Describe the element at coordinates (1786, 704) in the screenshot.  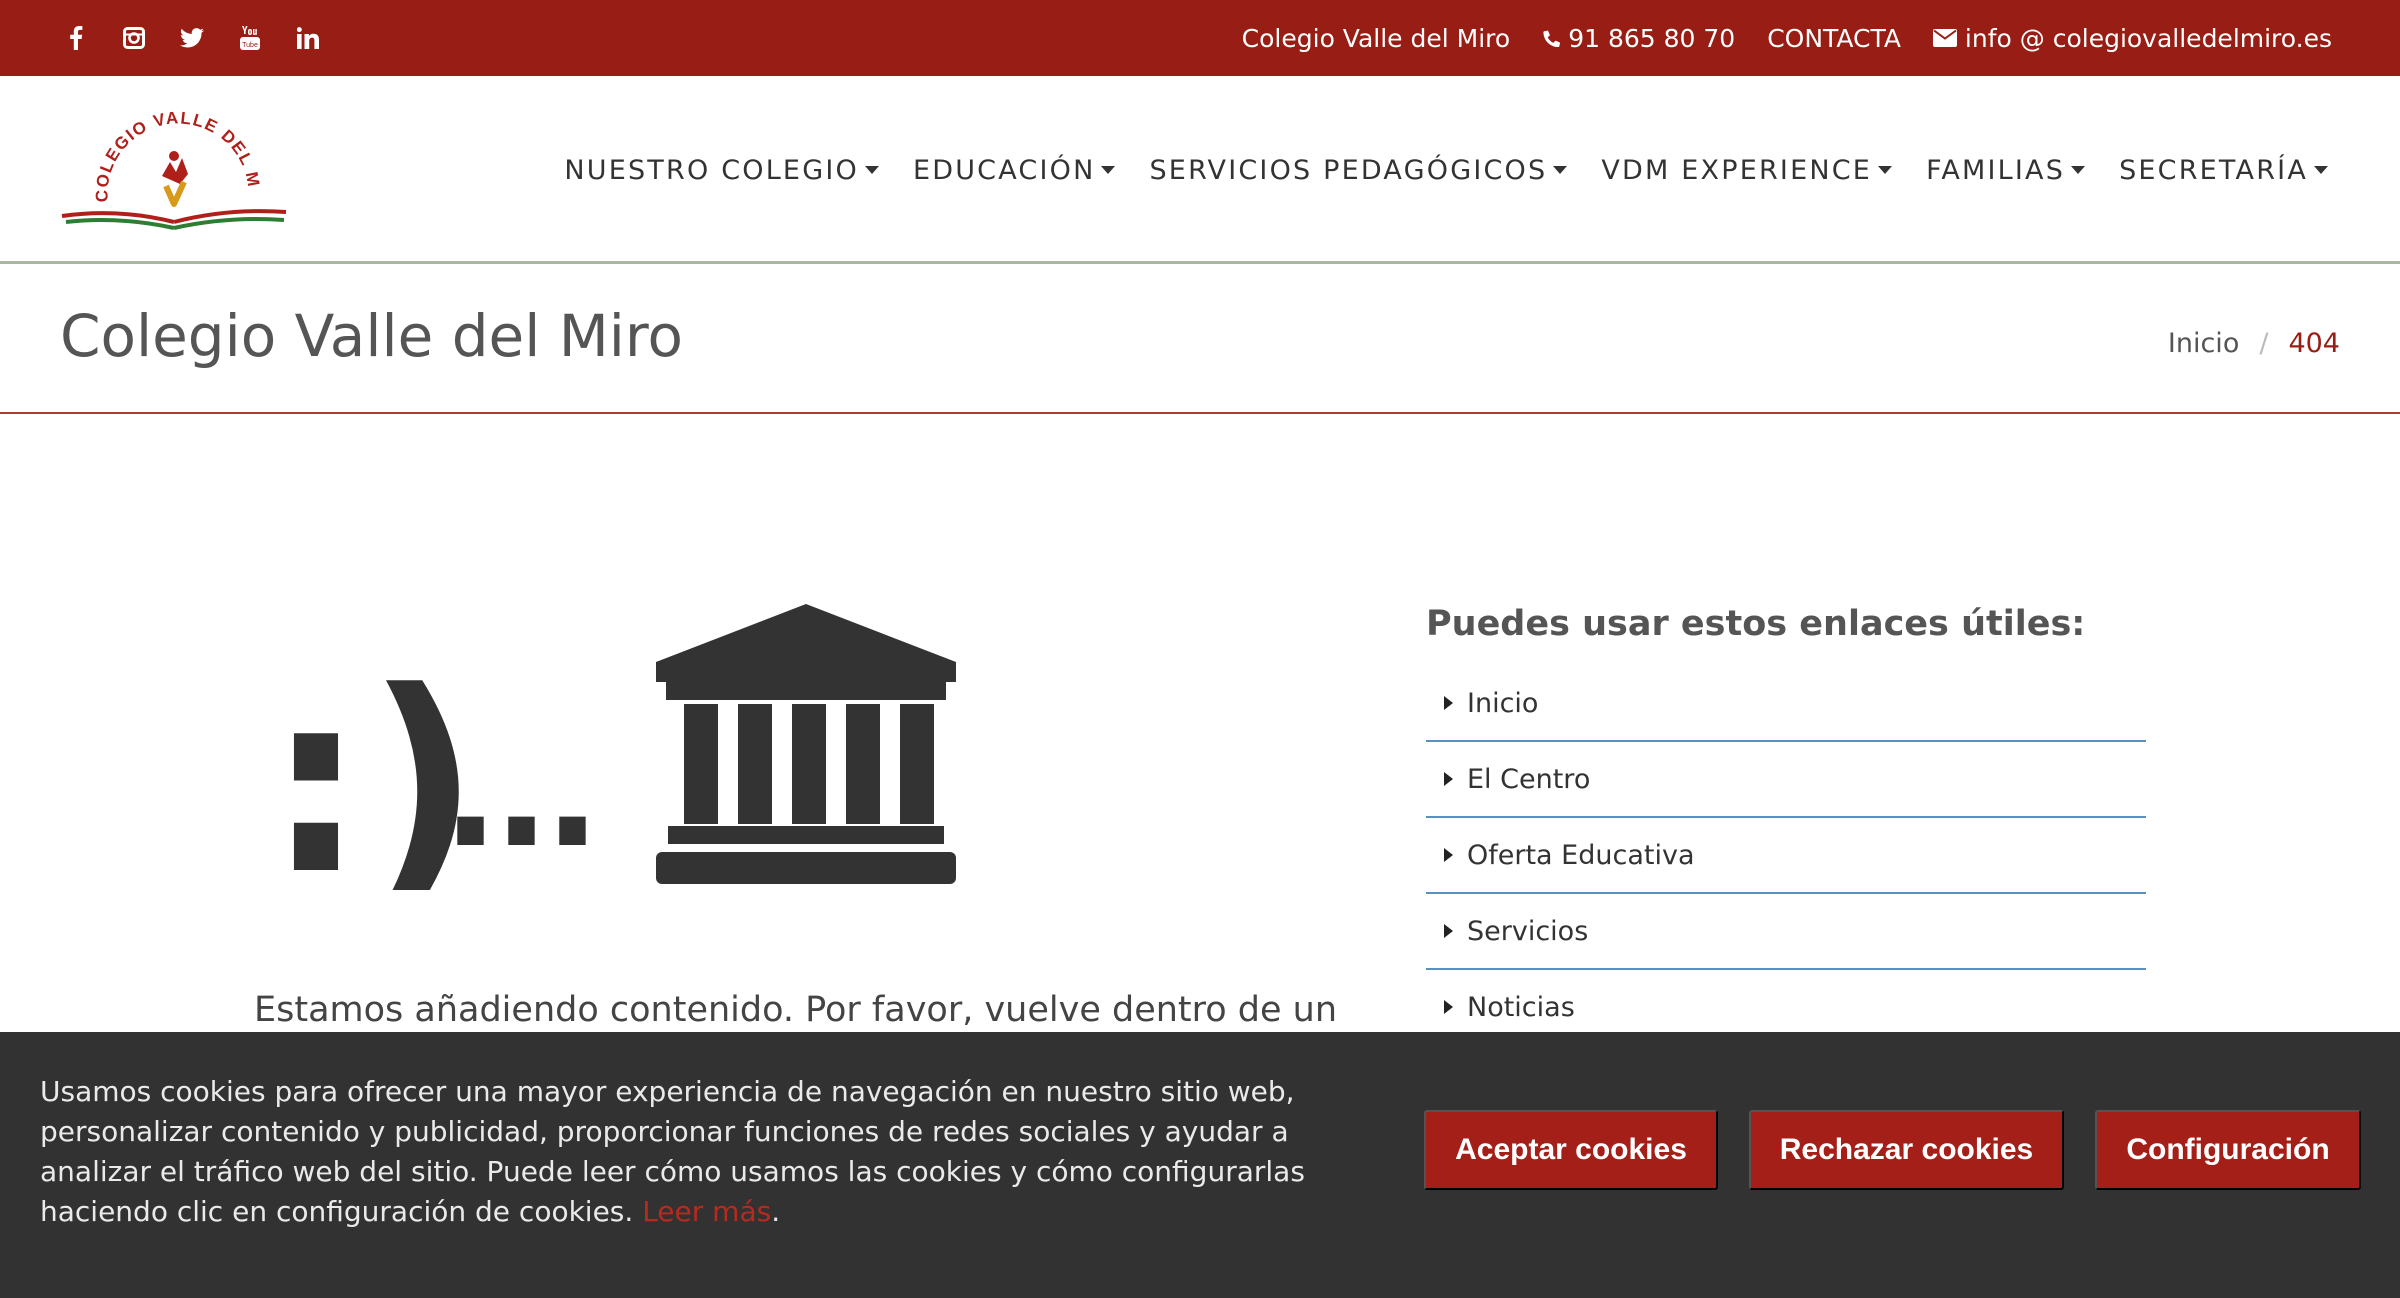
I see `link-inicio: Inicio` at that location.